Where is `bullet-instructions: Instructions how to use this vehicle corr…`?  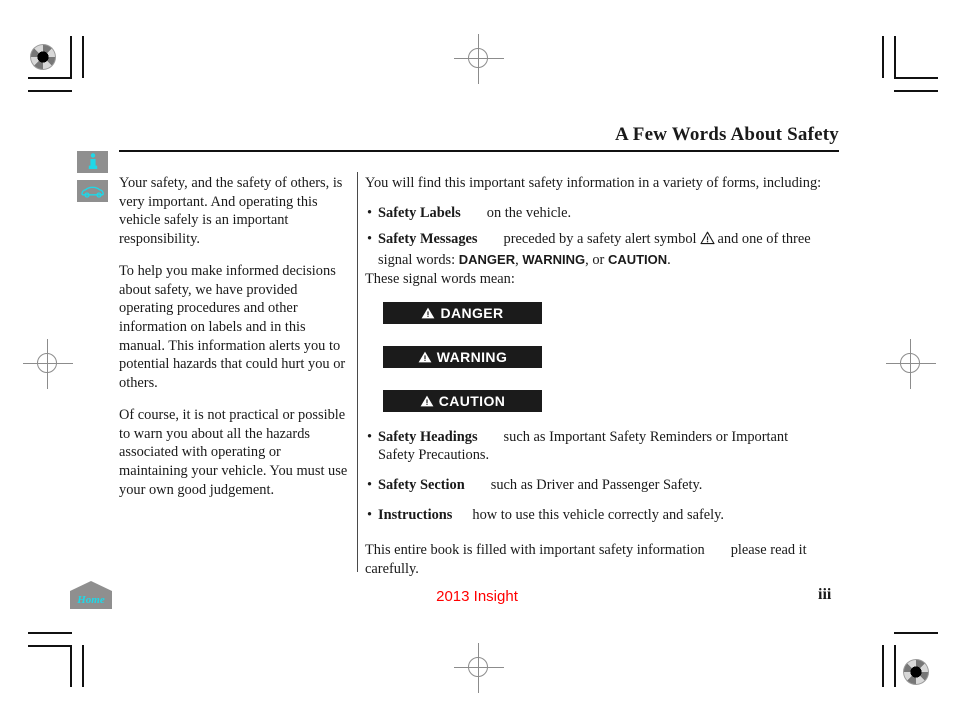
bullet-instructions: Instructions how to use this vehicle corr… is located at coordinates (595, 515).